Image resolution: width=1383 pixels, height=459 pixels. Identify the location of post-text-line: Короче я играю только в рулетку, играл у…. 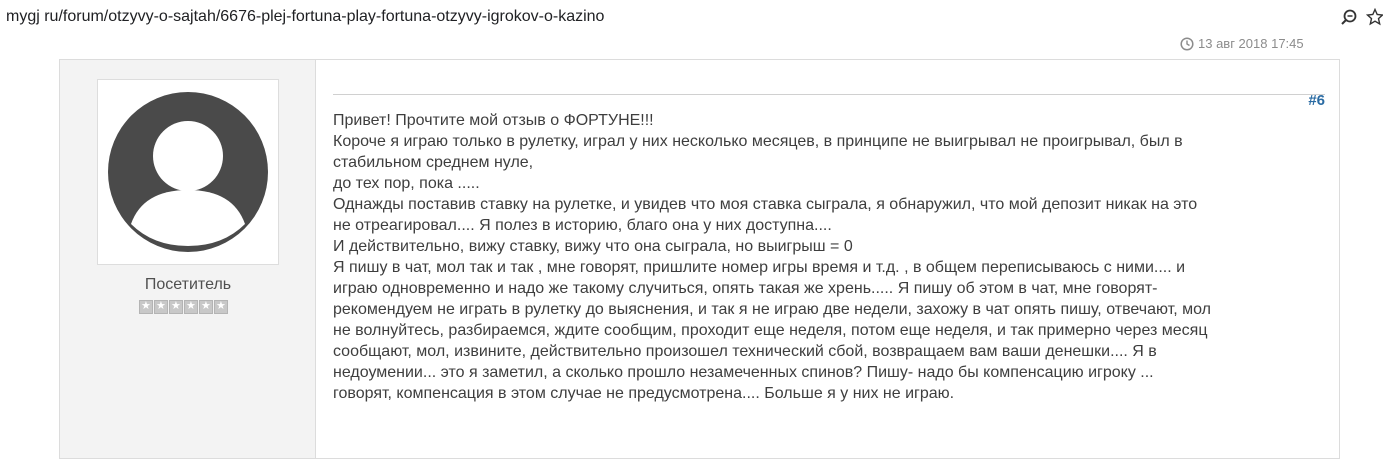
(758, 141).